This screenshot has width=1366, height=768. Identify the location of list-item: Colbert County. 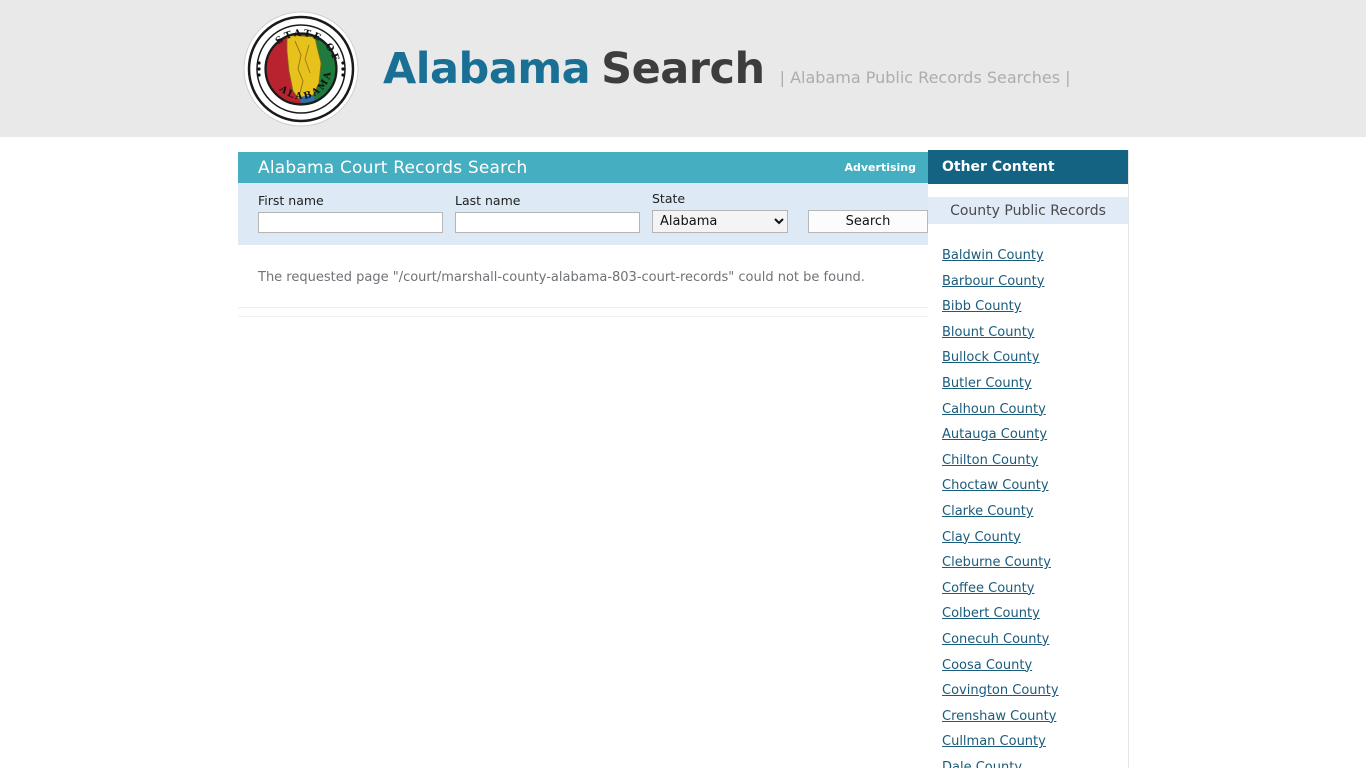
(1035, 611).